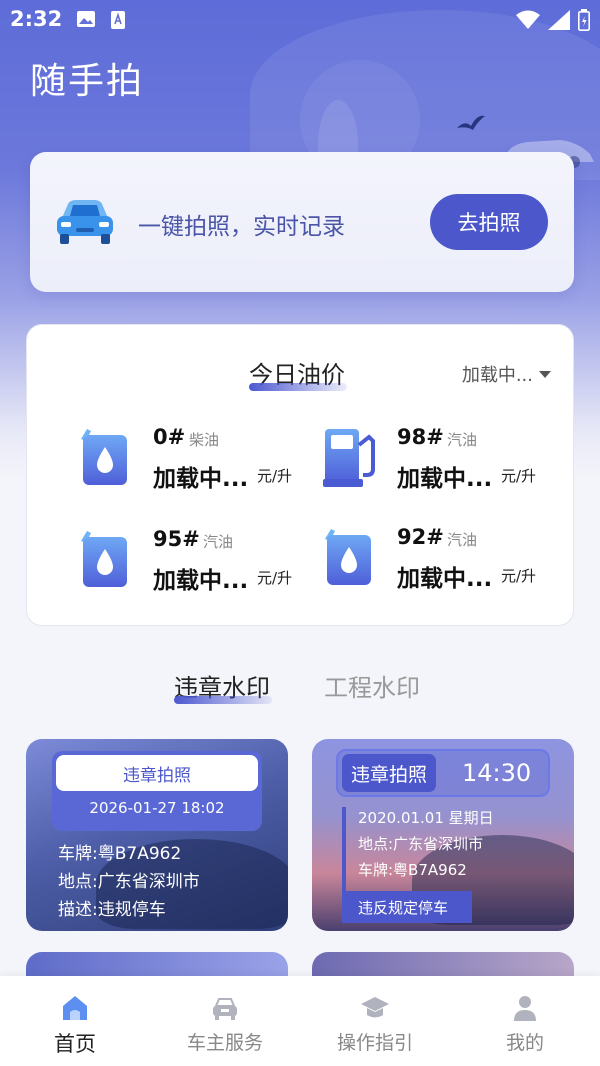  Describe the element at coordinates (375, 1024) in the screenshot. I see `nav-item-guide: 操作指引` at that location.